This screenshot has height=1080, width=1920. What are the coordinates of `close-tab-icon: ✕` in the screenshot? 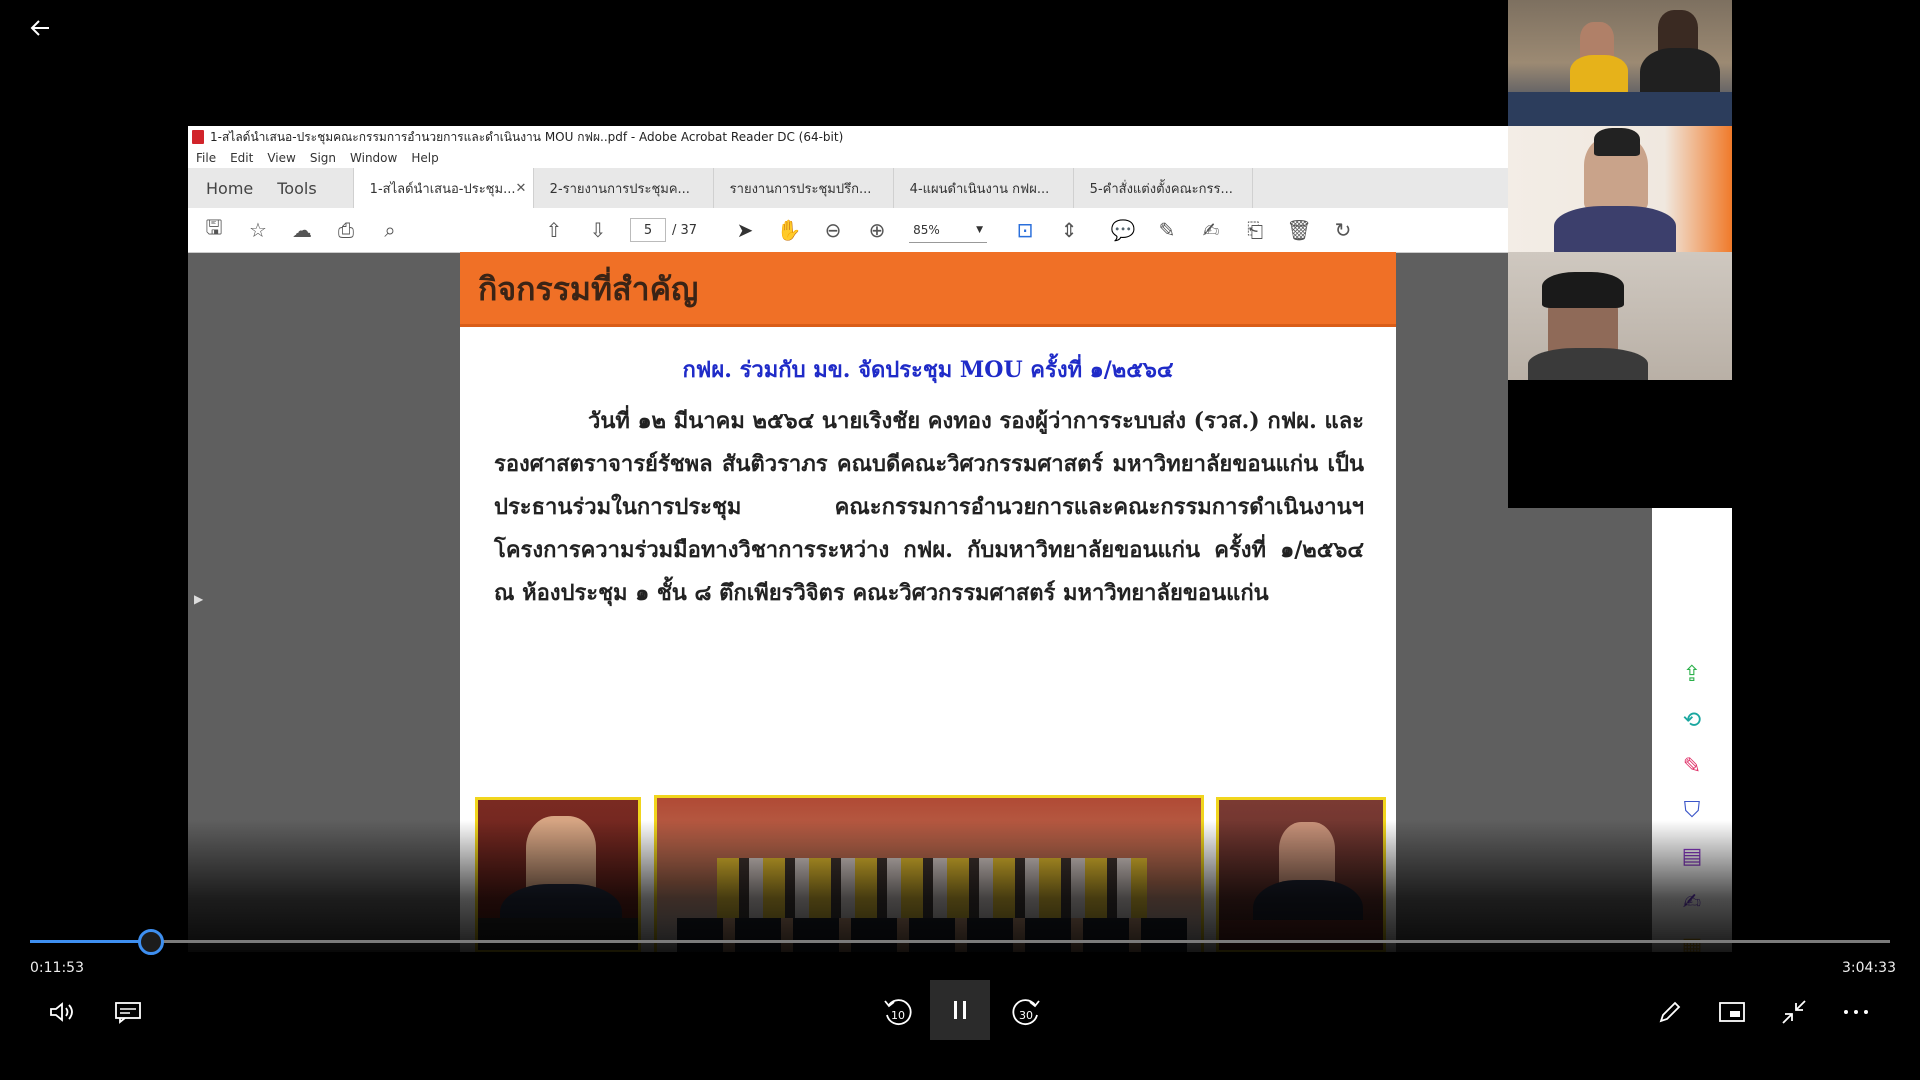 It's located at (520, 188).